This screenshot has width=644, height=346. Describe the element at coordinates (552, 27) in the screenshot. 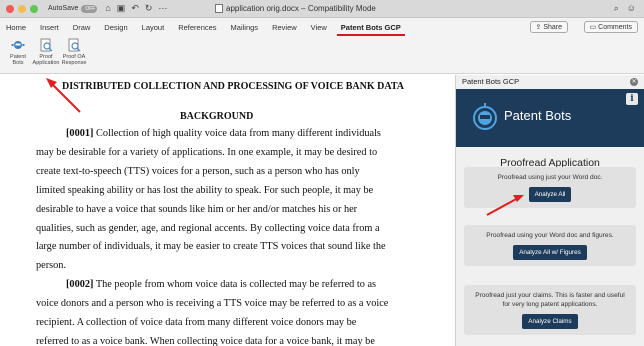

I see `share-label: Share` at that location.